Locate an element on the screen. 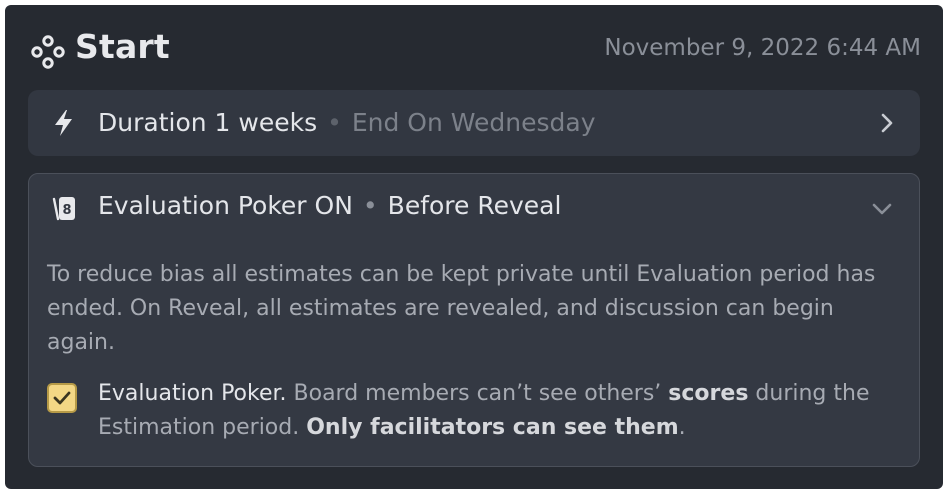 Image resolution: width=947 pixels, height=493 pixels. evaluation-title: Evaluation Poker ON • Before Reveal is located at coordinates (329, 205).